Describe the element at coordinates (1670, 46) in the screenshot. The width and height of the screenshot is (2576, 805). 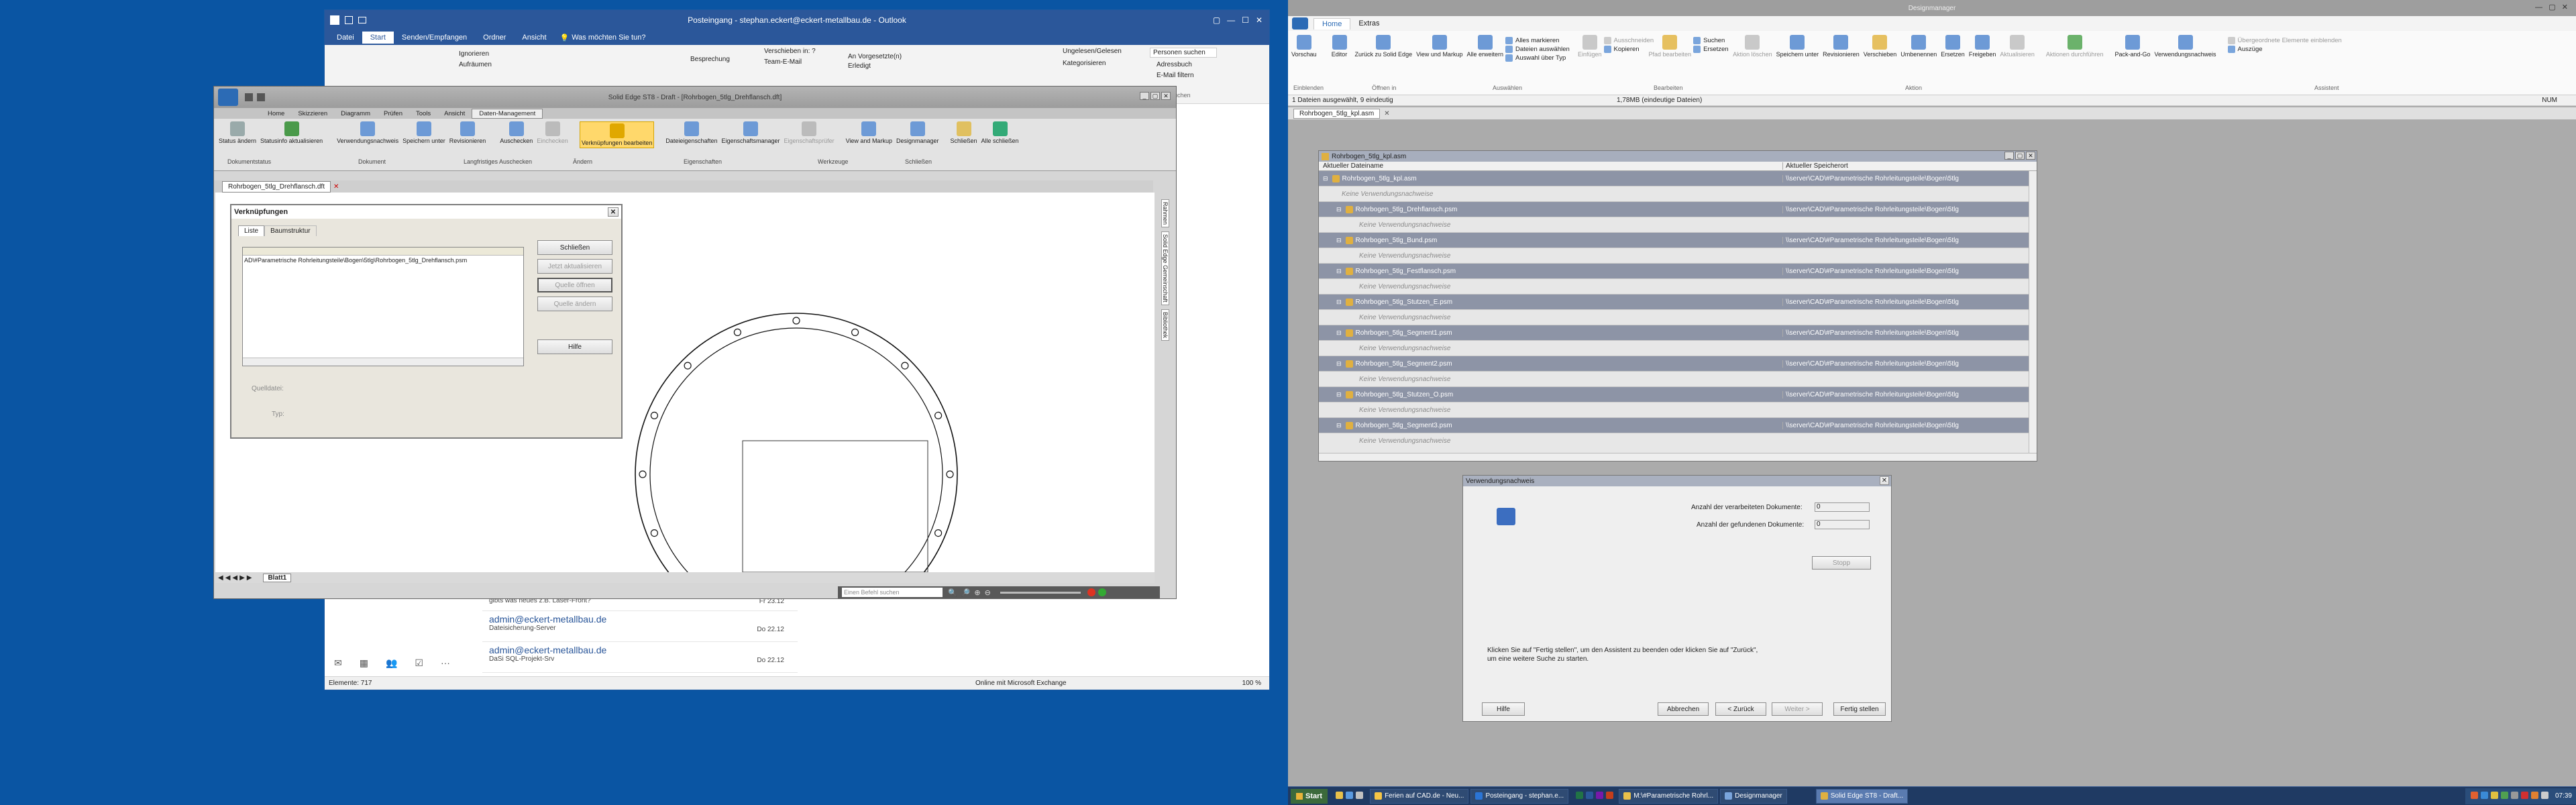
I see `edit-path-button: Pfad bearbeiten` at that location.